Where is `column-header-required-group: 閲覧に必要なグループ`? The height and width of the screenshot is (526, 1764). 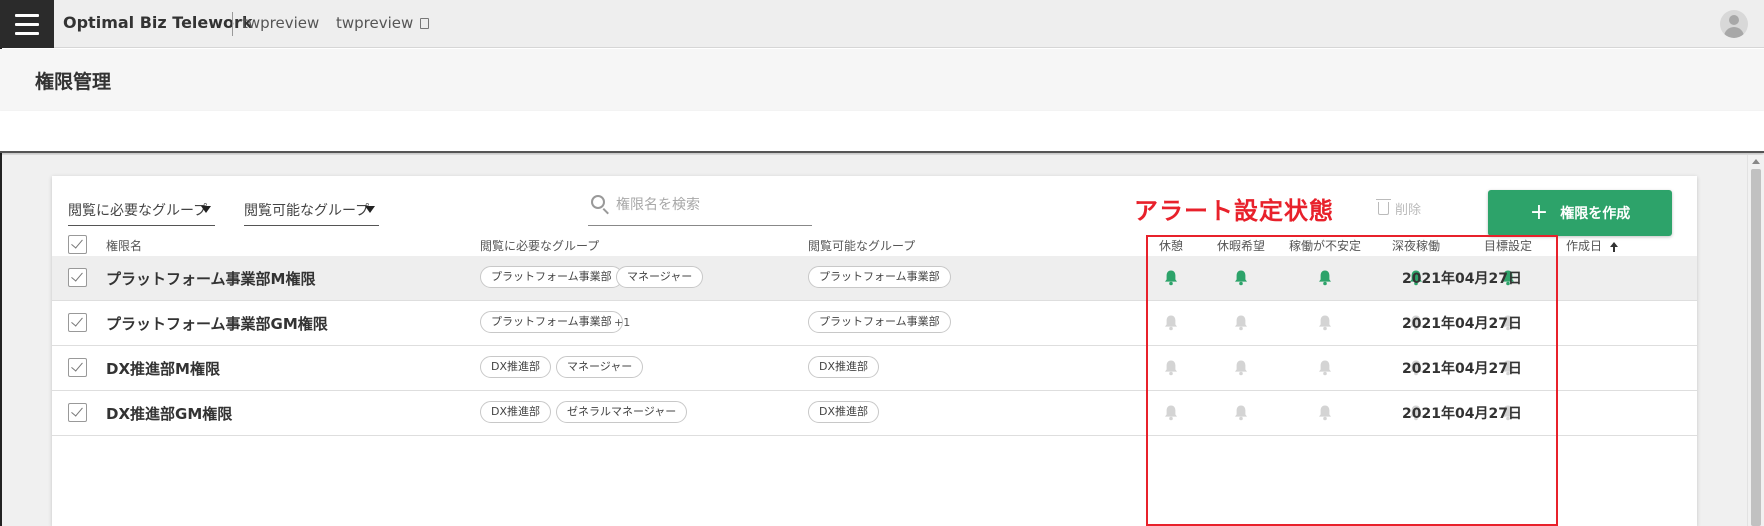
column-header-required-group: 閲覧に必要なグループ is located at coordinates (539, 245).